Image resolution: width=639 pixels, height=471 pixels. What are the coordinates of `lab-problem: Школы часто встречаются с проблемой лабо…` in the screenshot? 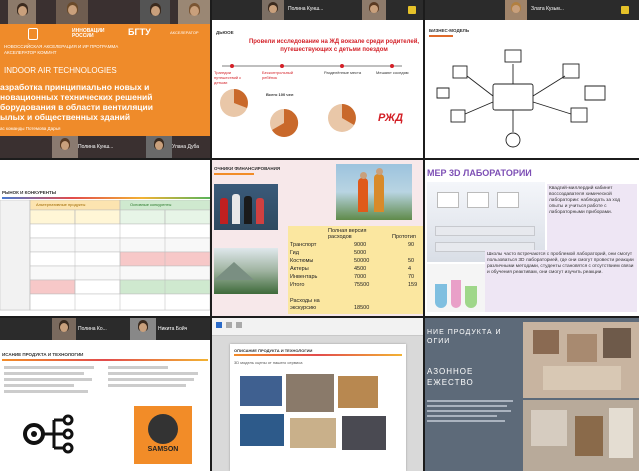 It's located at (561, 281).